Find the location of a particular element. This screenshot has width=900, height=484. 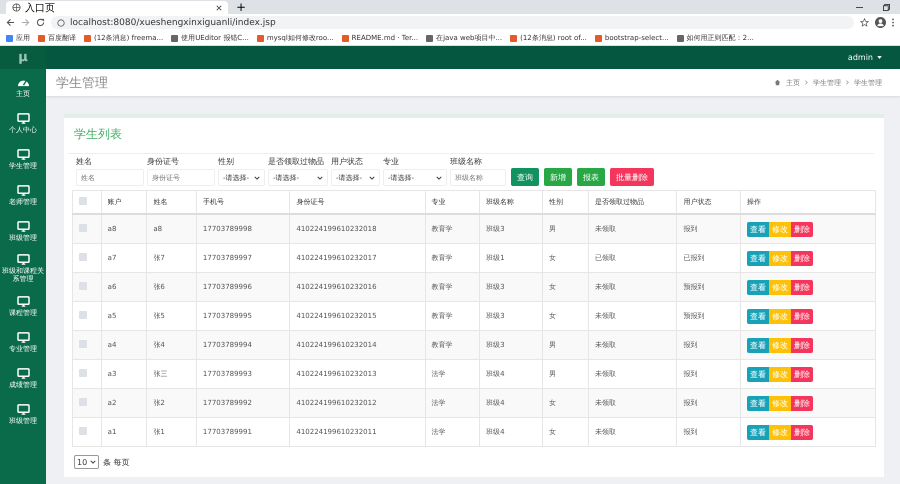

user-menu: admin is located at coordinates (860, 57).